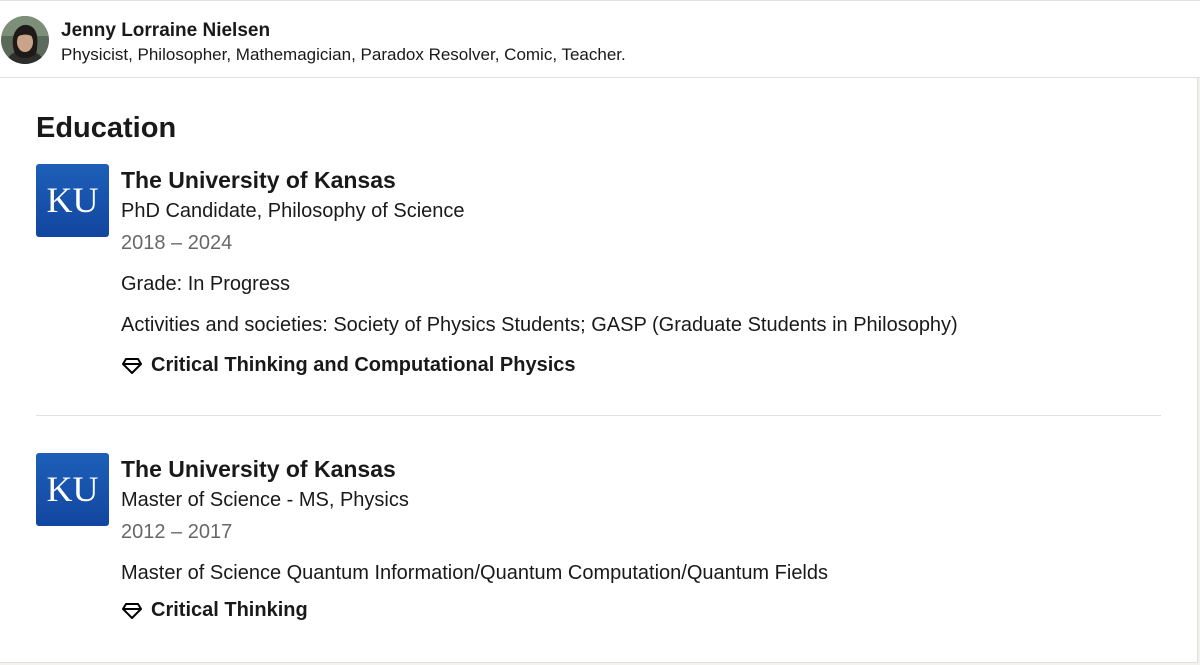 The height and width of the screenshot is (665, 1200). What do you see at coordinates (293, 211) in the screenshot?
I see `degree: PhD Candidate, Philosophy of Science` at bounding box center [293, 211].